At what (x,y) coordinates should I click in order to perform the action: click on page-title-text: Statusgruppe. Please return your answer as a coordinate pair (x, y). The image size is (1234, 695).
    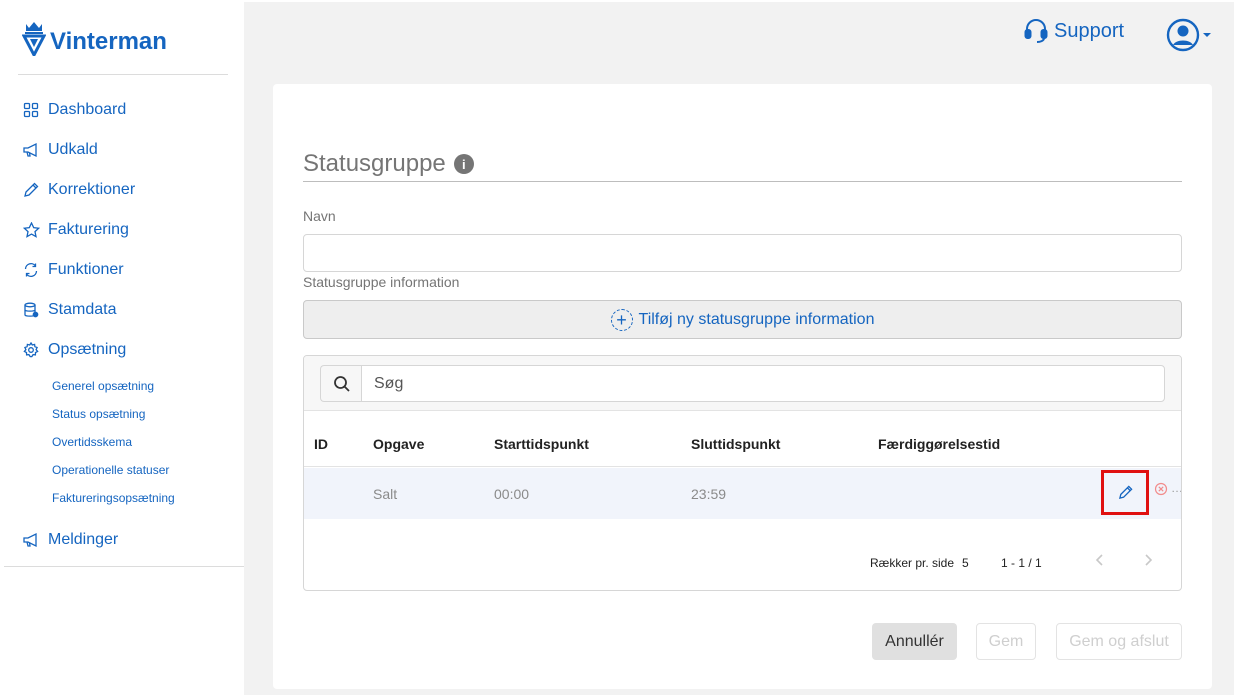
    Looking at the image, I should click on (374, 163).